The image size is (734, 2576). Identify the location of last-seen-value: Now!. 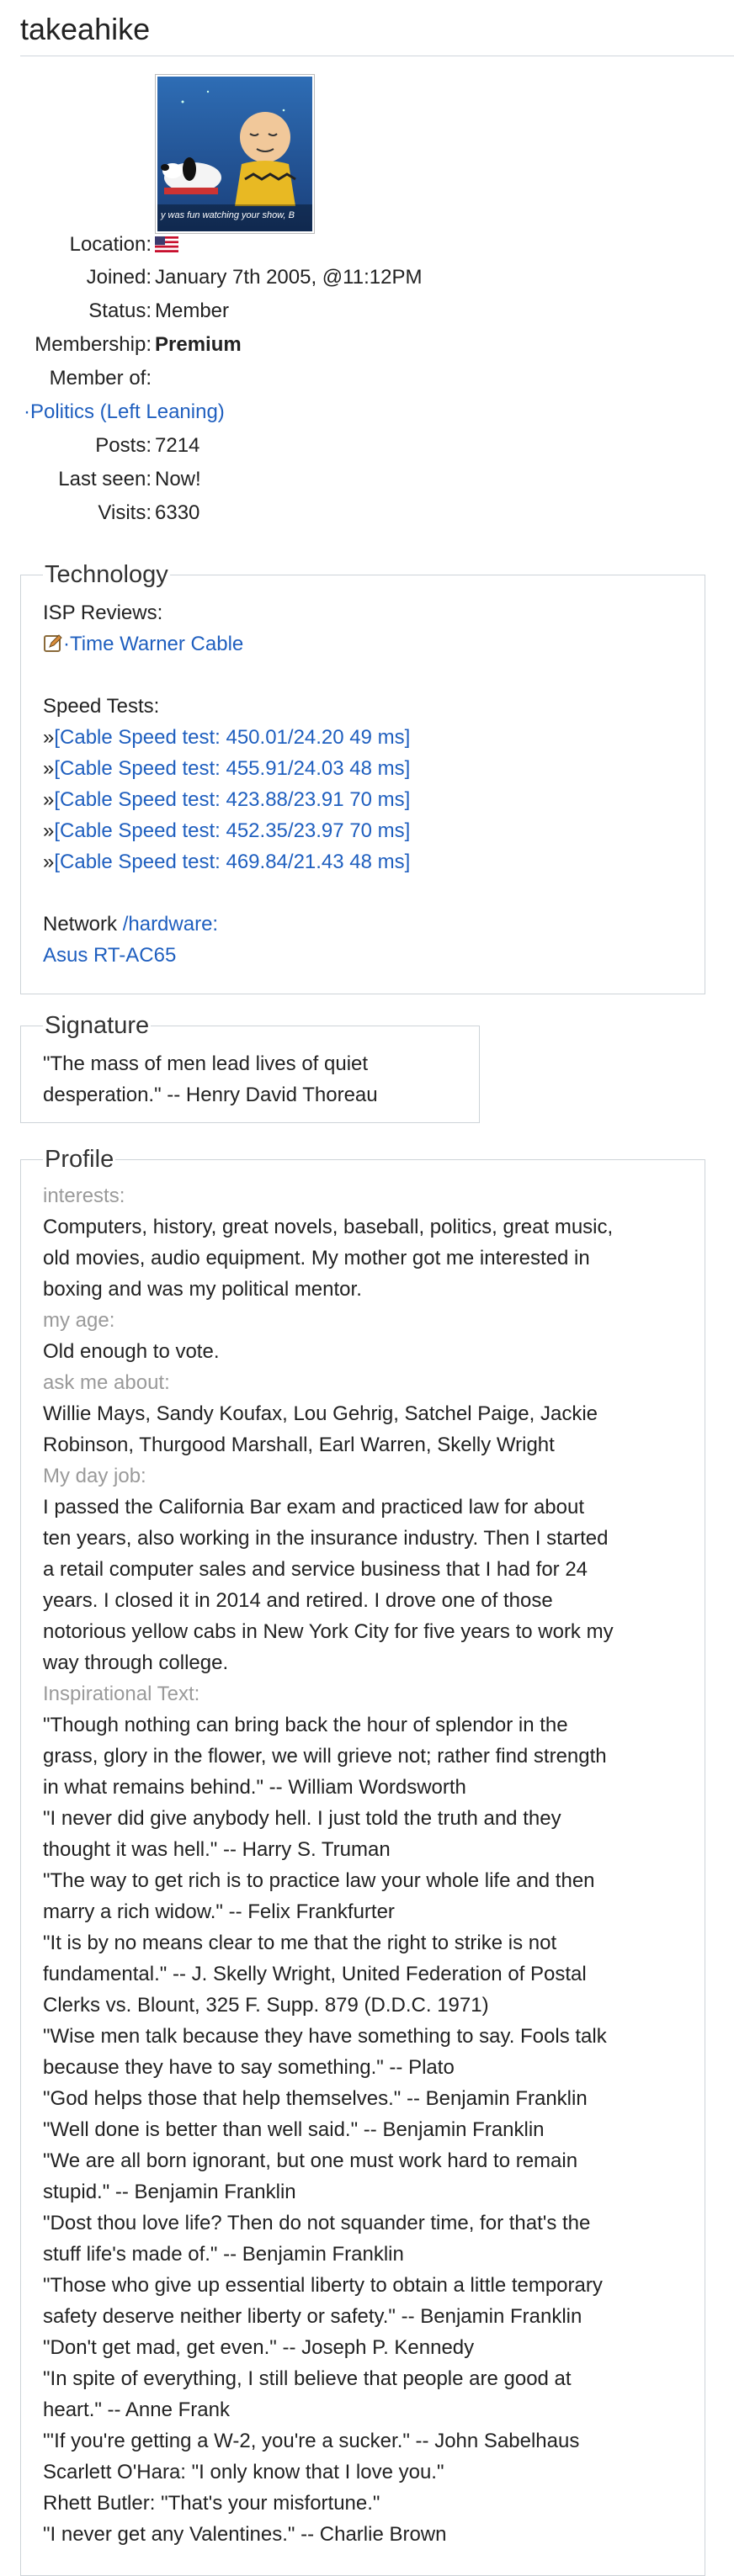
(178, 479).